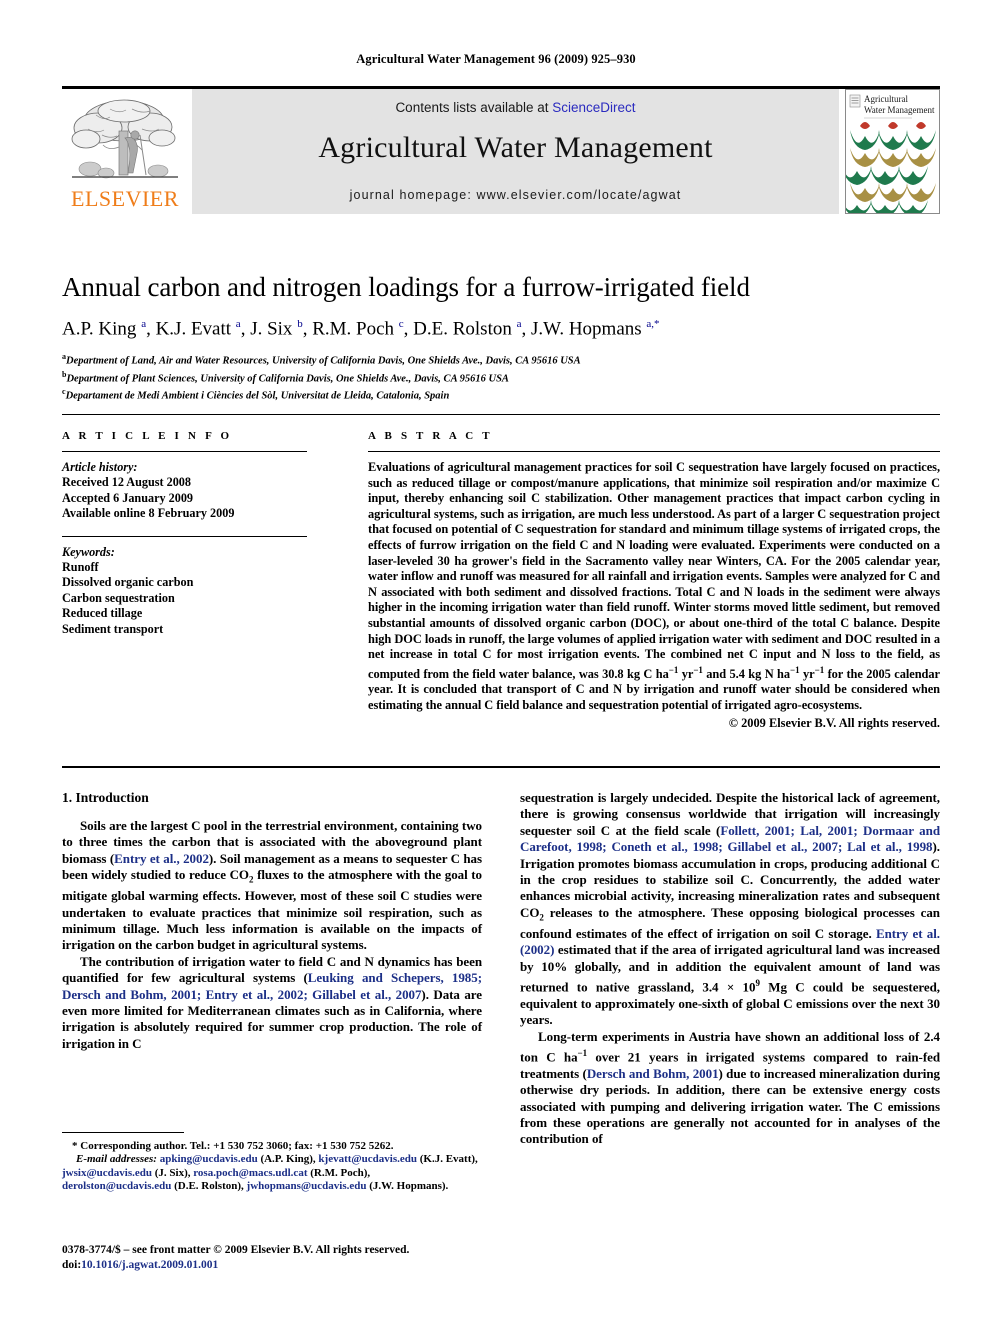  What do you see at coordinates (501, 767) in the screenshot?
I see `info-band-bottom-rule` at bounding box center [501, 767].